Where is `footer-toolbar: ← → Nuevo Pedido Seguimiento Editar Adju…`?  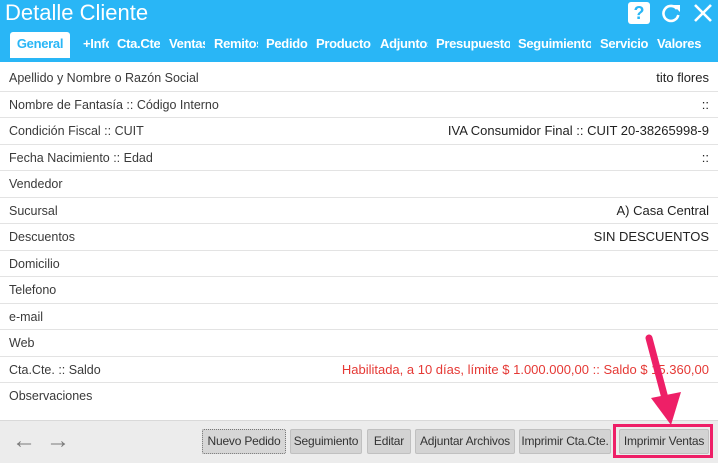
footer-toolbar: ← → Nuevo Pedido Seguimiento Editar Adju… is located at coordinates (359, 441).